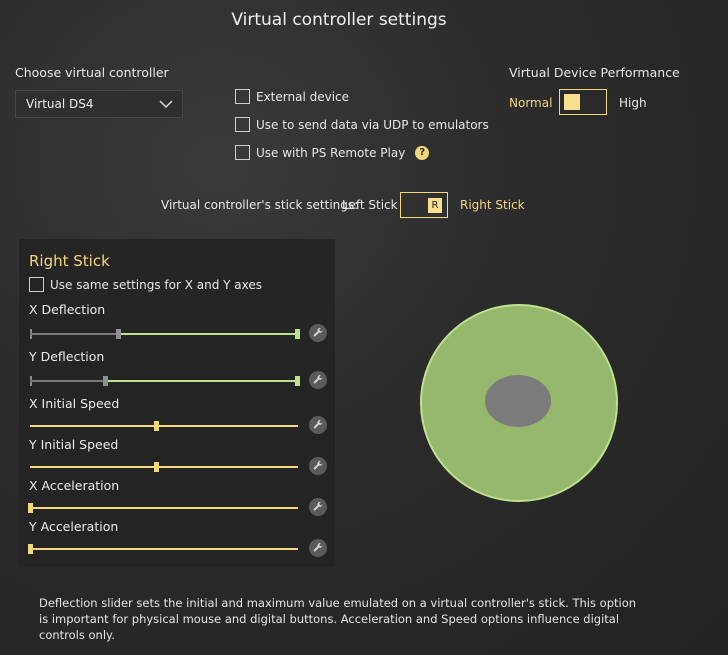  I want to click on stick-toggle-thumb: R, so click(435, 205).